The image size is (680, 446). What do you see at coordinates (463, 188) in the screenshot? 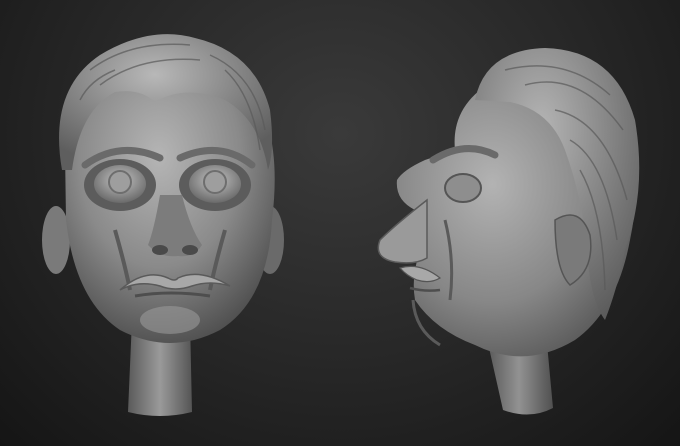
I see `eye` at bounding box center [463, 188].